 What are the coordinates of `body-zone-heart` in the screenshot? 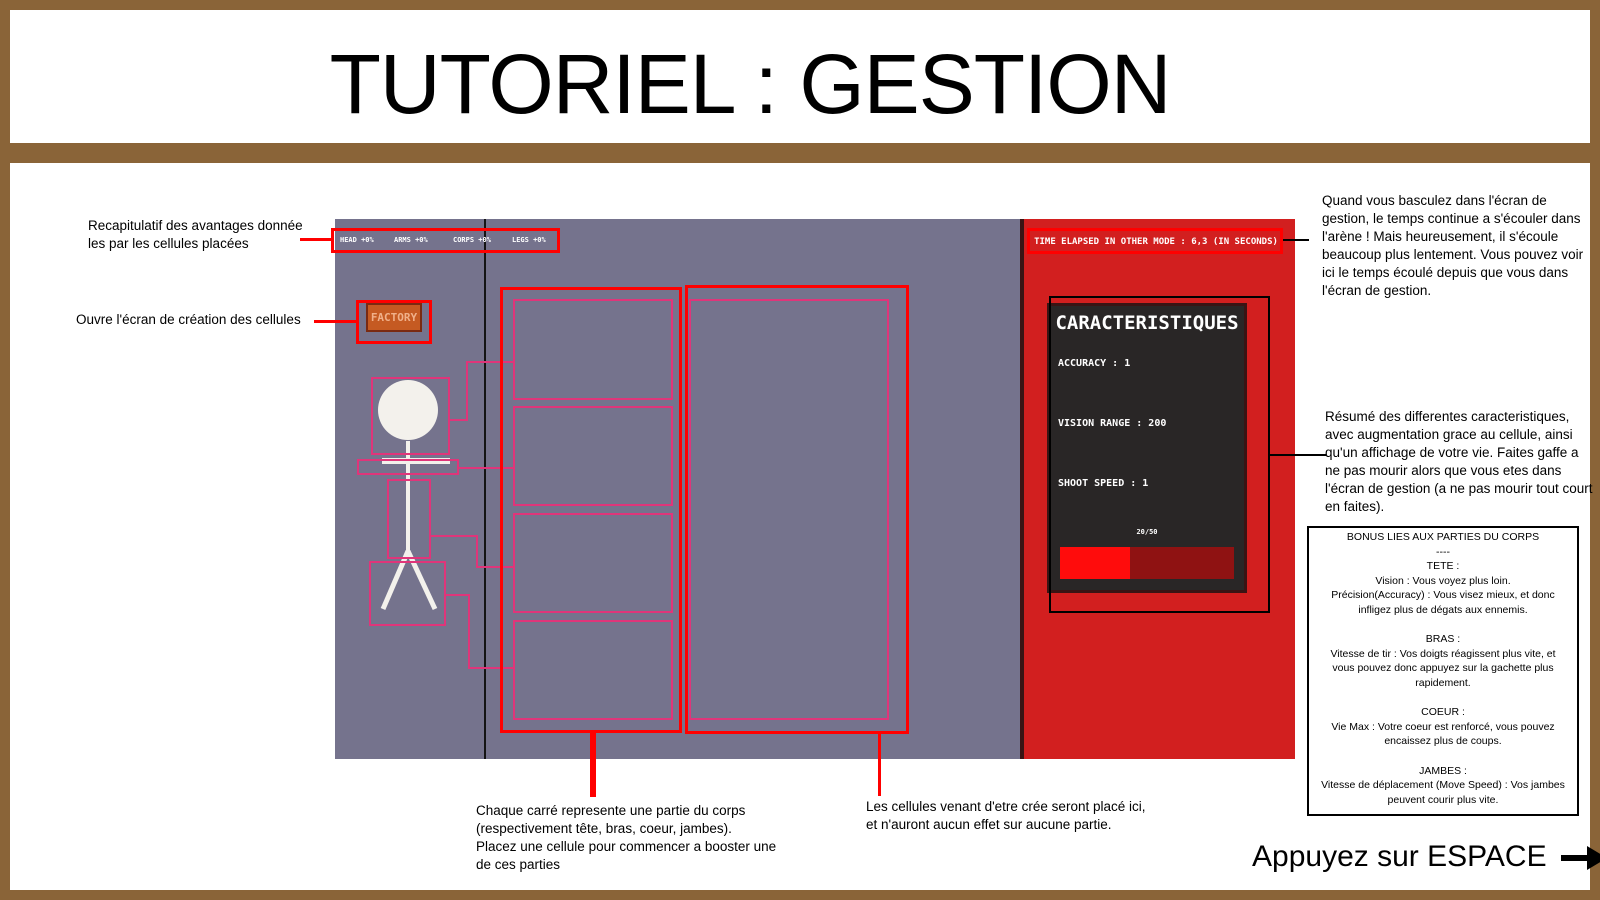 It's located at (409, 519).